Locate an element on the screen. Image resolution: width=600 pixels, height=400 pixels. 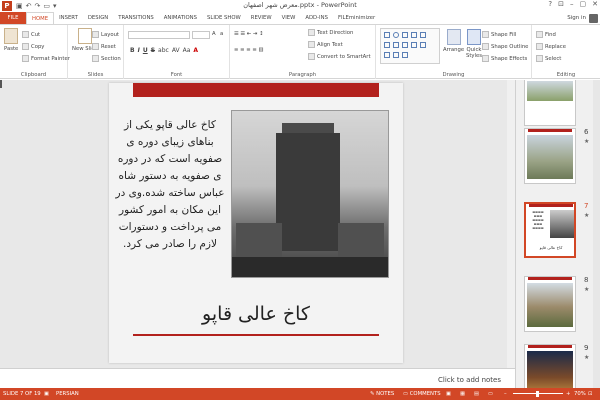
slide-thumbnail-7: ▬▬▬▬ ▬▬▬ ▬▬▬▬ ▬▬▬ ▬▬▬▬ کاخ عالی قاپو is located at coordinates (550, 230).